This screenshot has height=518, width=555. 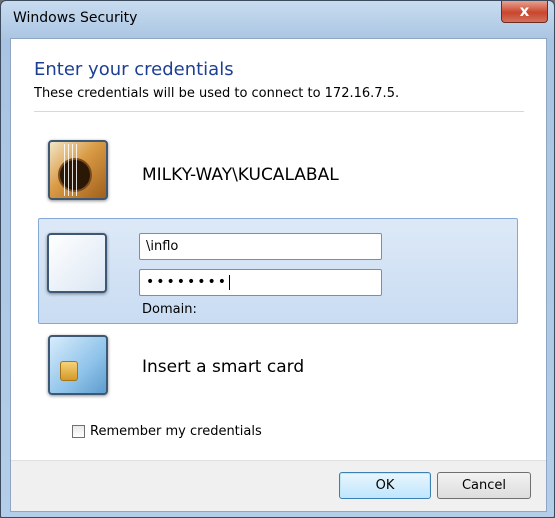 I want to click on window-title: Windows Security, so click(x=75, y=18).